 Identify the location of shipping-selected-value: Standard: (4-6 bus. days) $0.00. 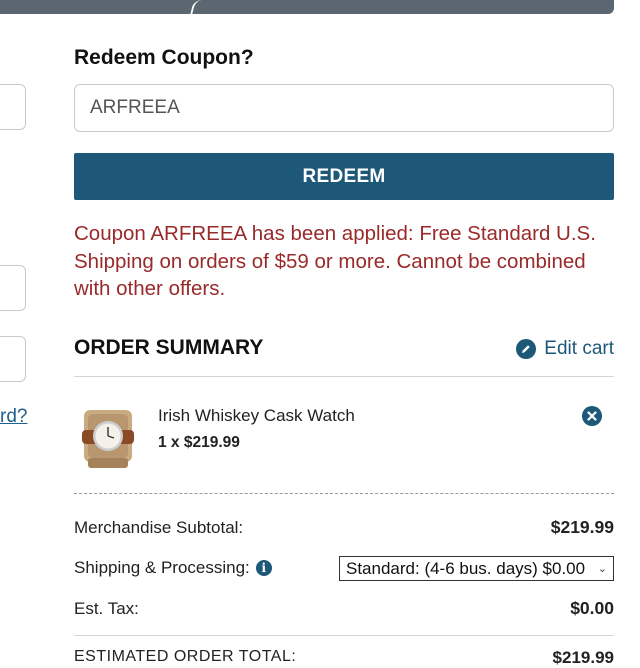
(466, 568).